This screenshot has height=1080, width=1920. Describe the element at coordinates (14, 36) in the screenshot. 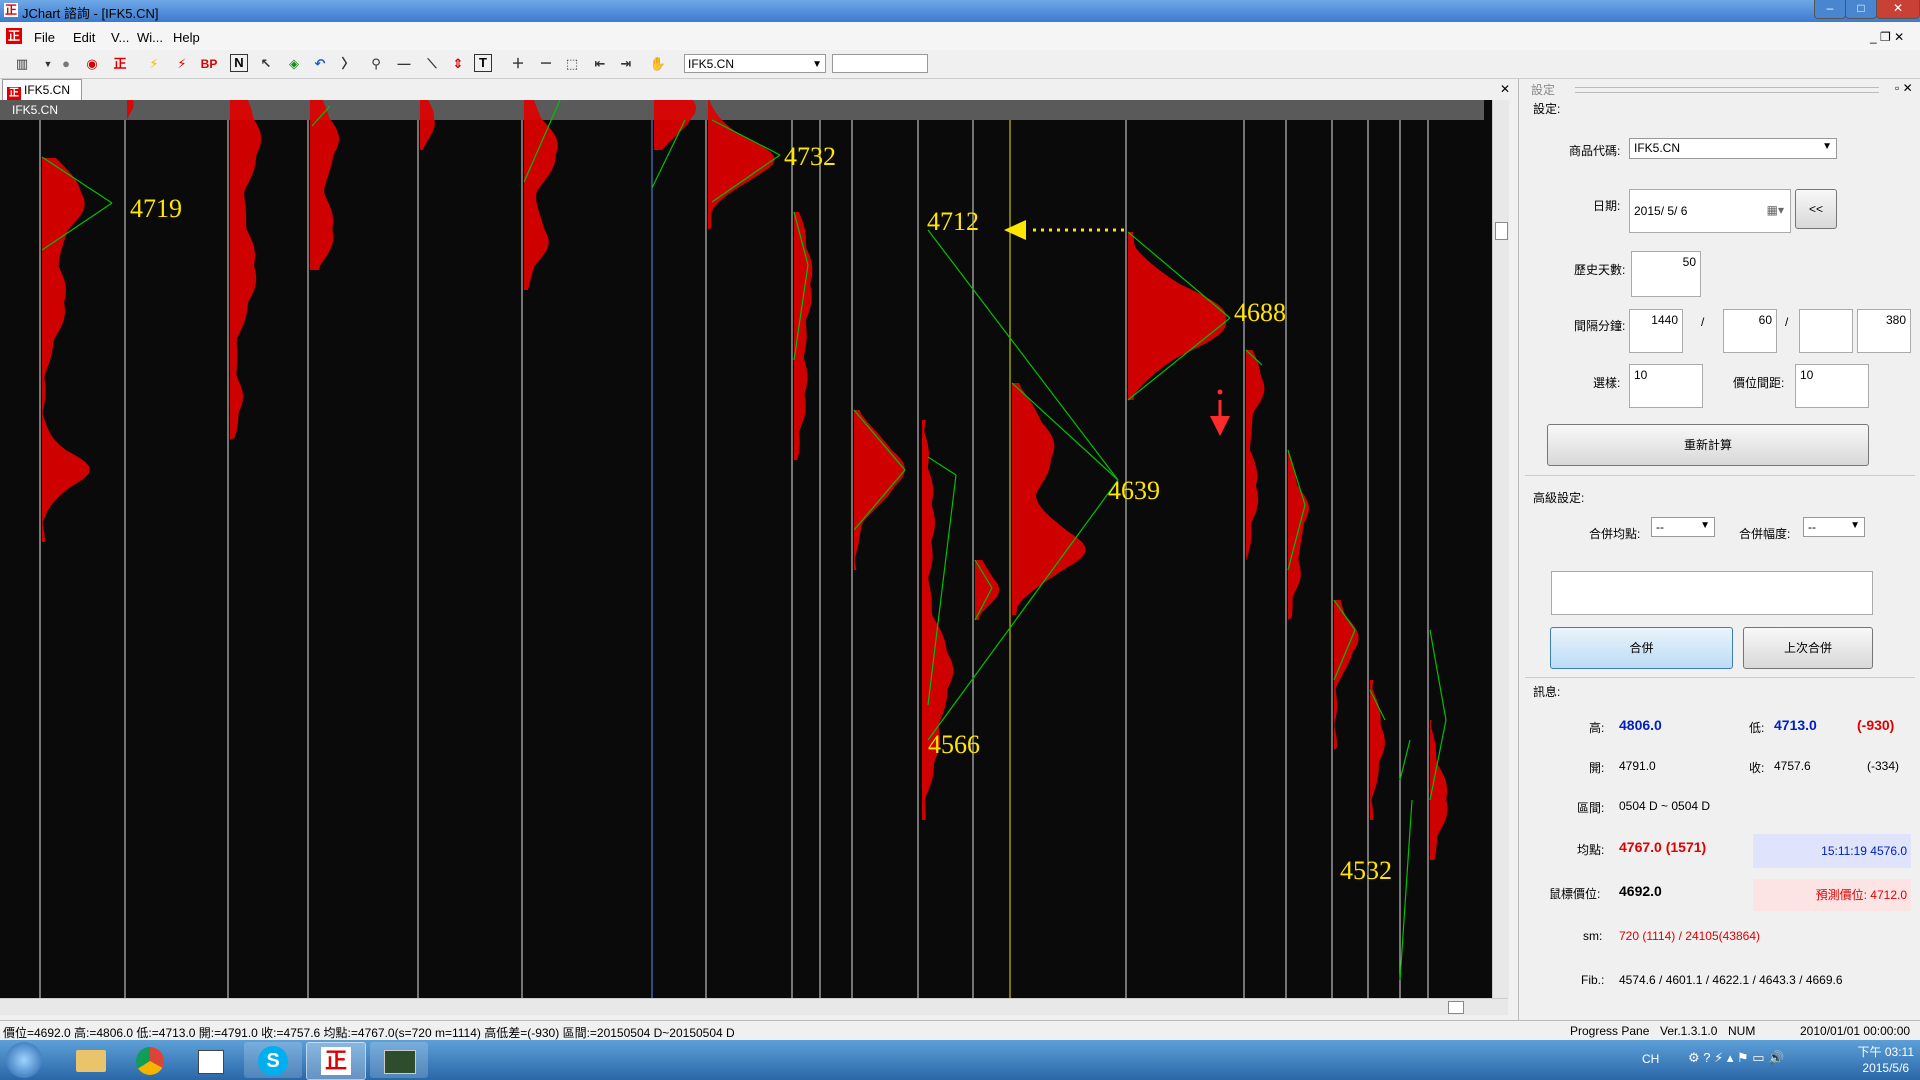

I see `app-menu-icon: 正` at that location.